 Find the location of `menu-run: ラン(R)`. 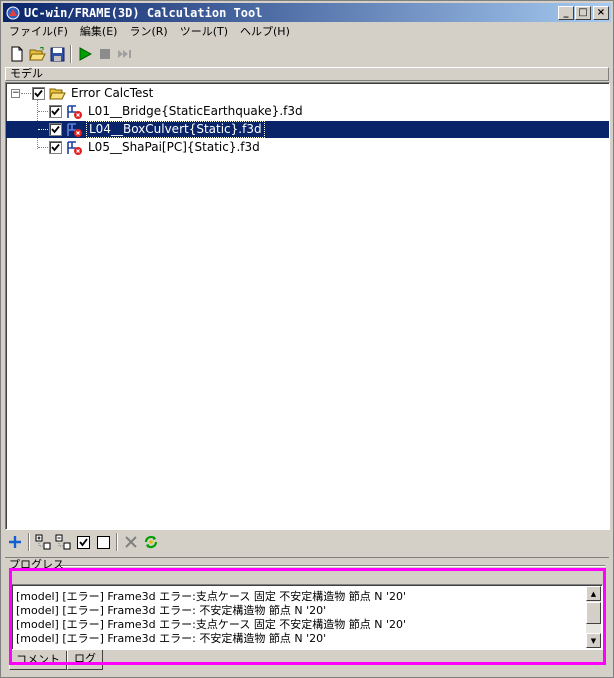

menu-run: ラン(R) is located at coordinates (148, 32).